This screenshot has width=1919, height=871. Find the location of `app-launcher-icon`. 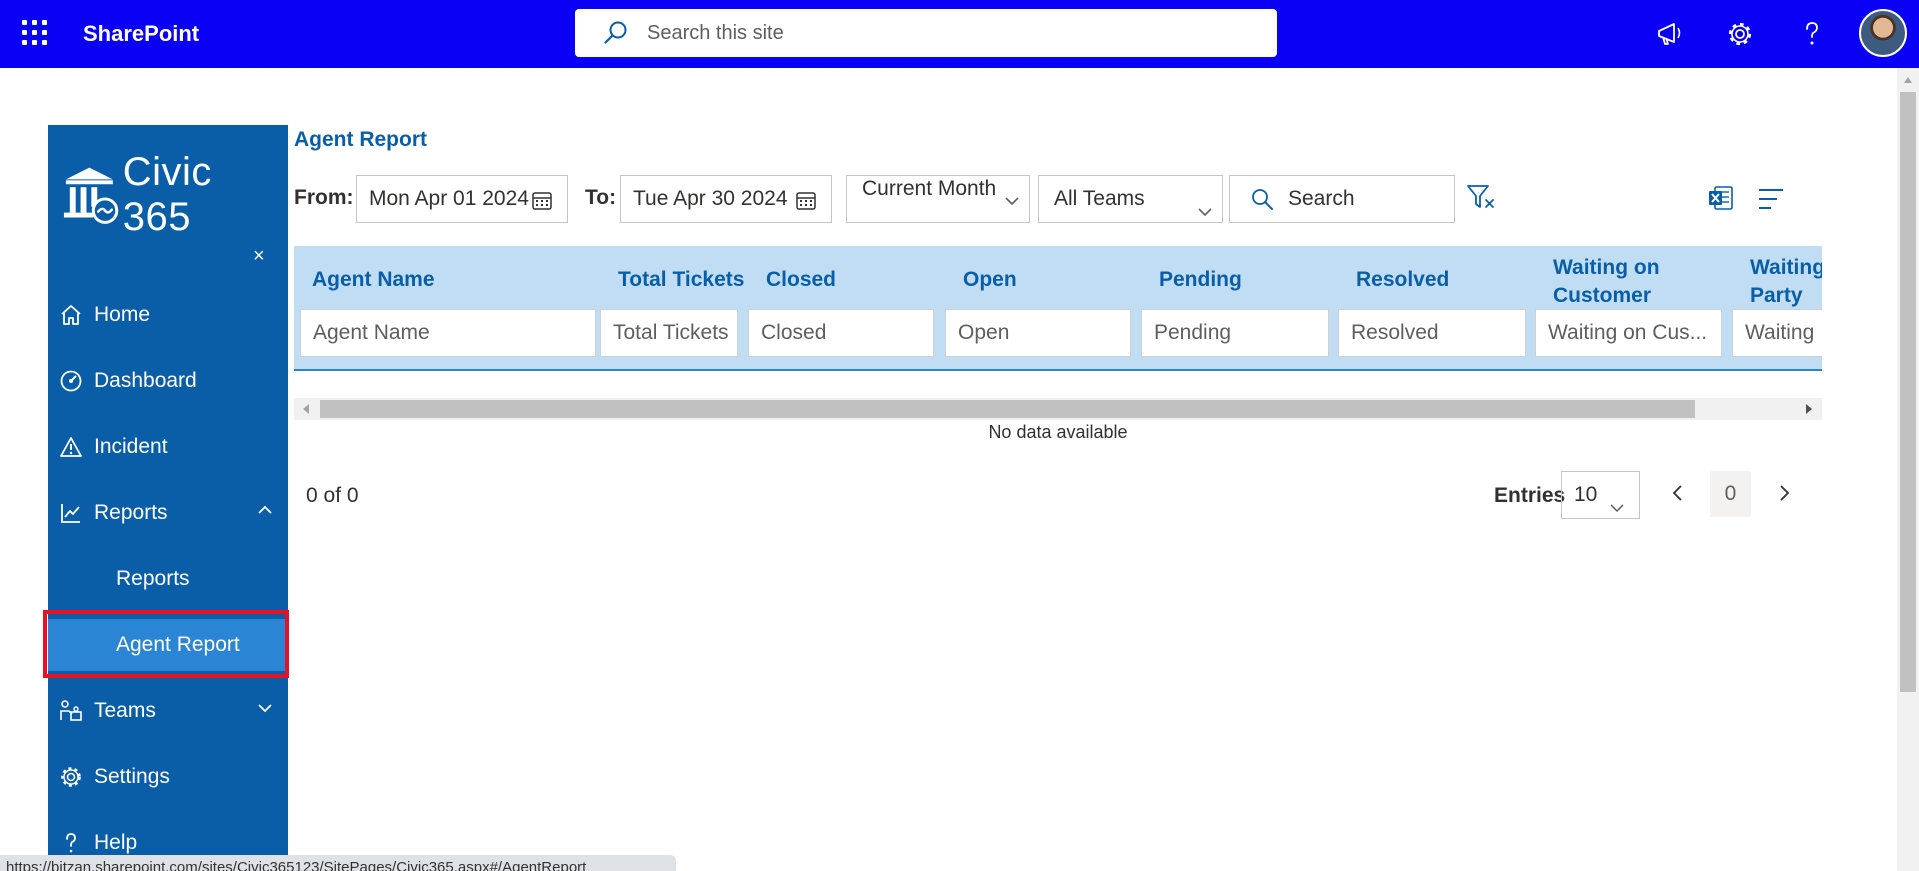

app-launcher-icon is located at coordinates (36, 34).